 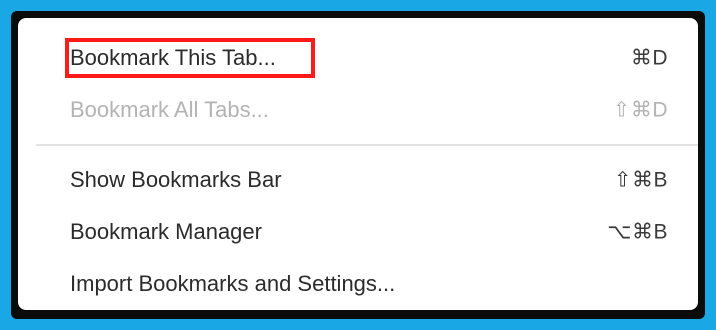 I want to click on menu-item-label: Bookmark Manager, so click(x=166, y=231).